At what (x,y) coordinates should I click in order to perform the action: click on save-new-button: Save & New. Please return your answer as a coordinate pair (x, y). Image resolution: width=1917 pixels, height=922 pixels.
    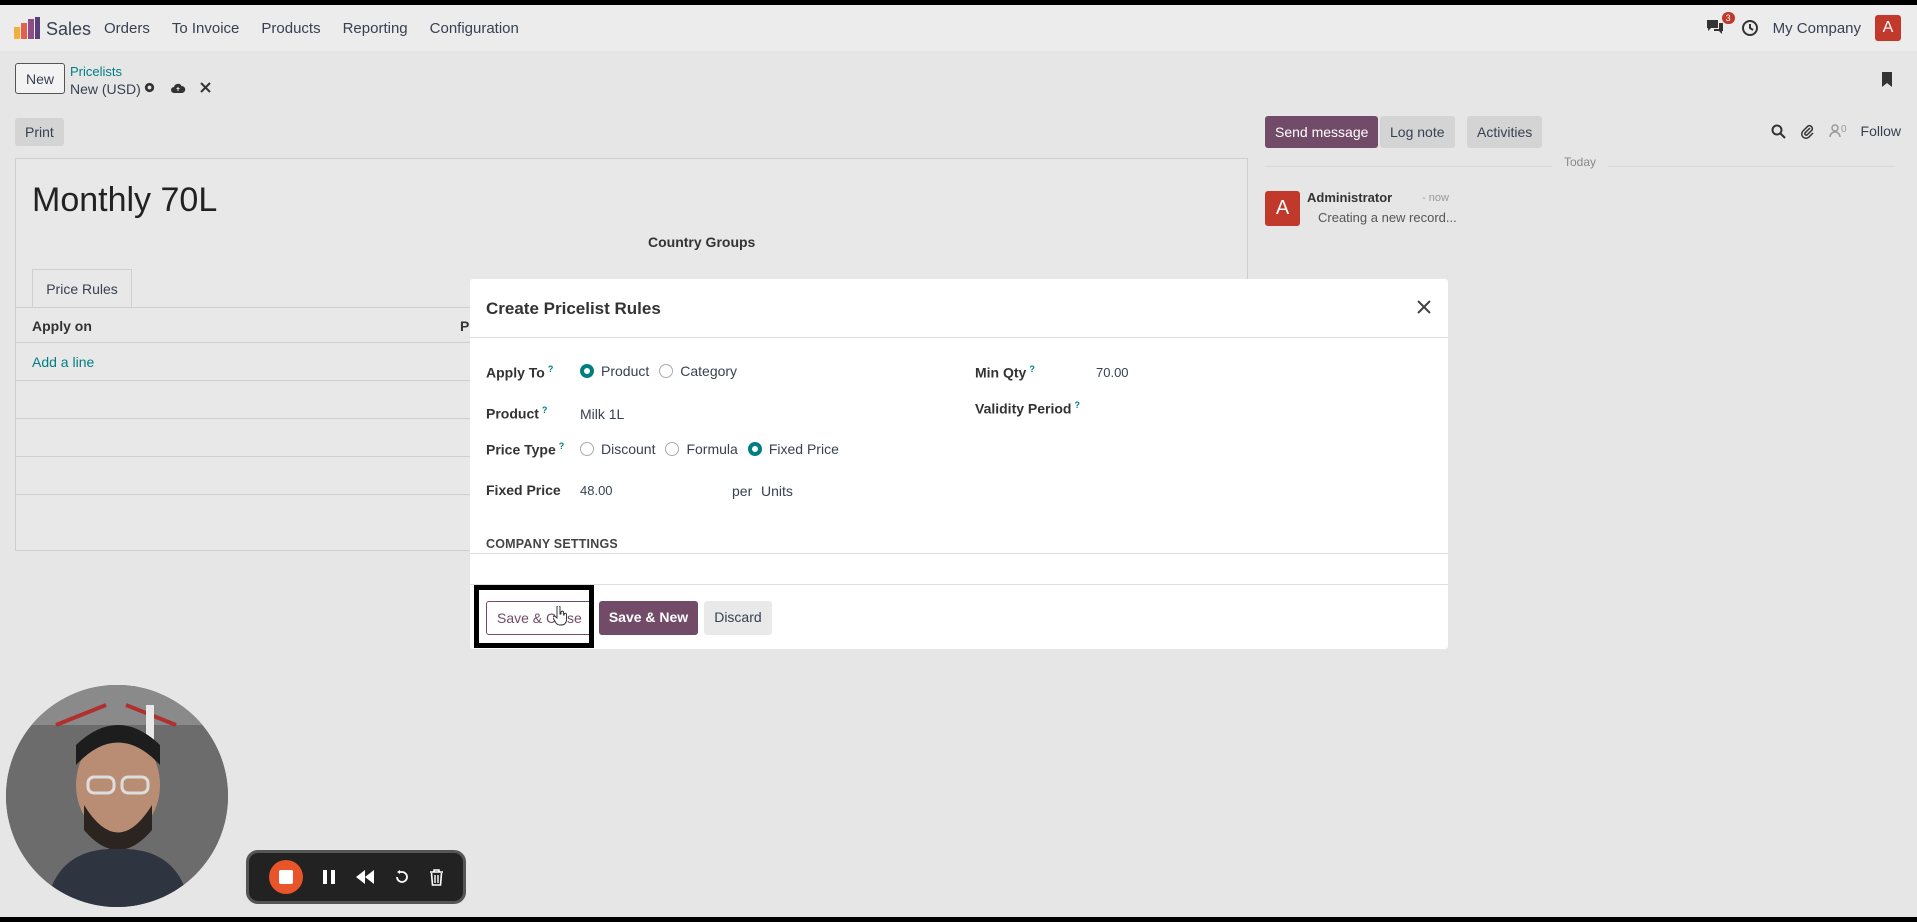
    Looking at the image, I should click on (648, 618).